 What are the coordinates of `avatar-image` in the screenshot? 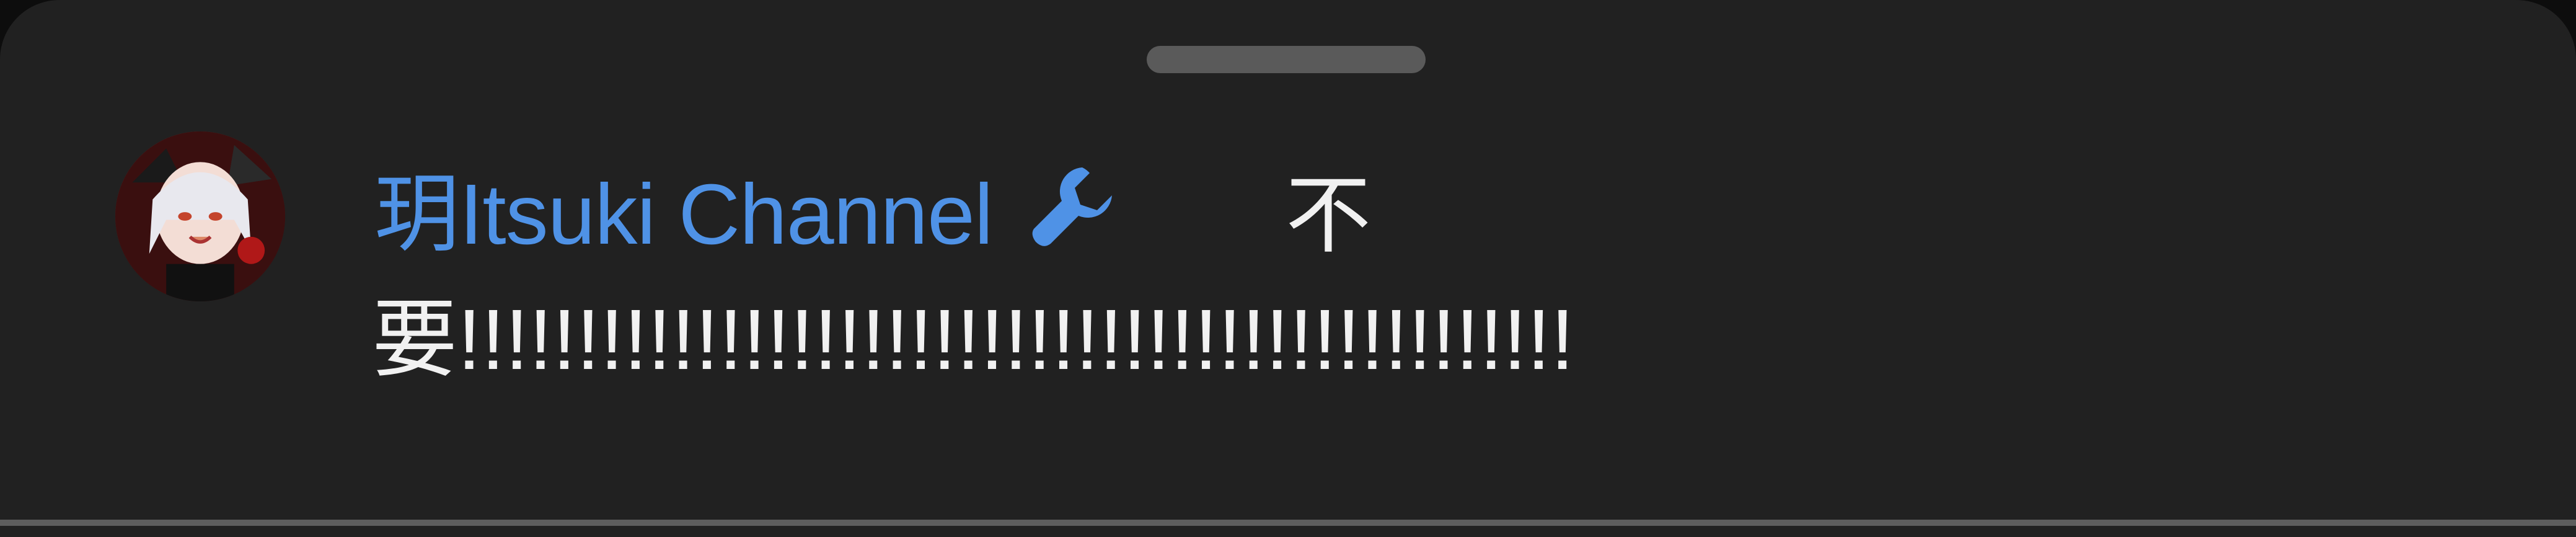 It's located at (200, 216).